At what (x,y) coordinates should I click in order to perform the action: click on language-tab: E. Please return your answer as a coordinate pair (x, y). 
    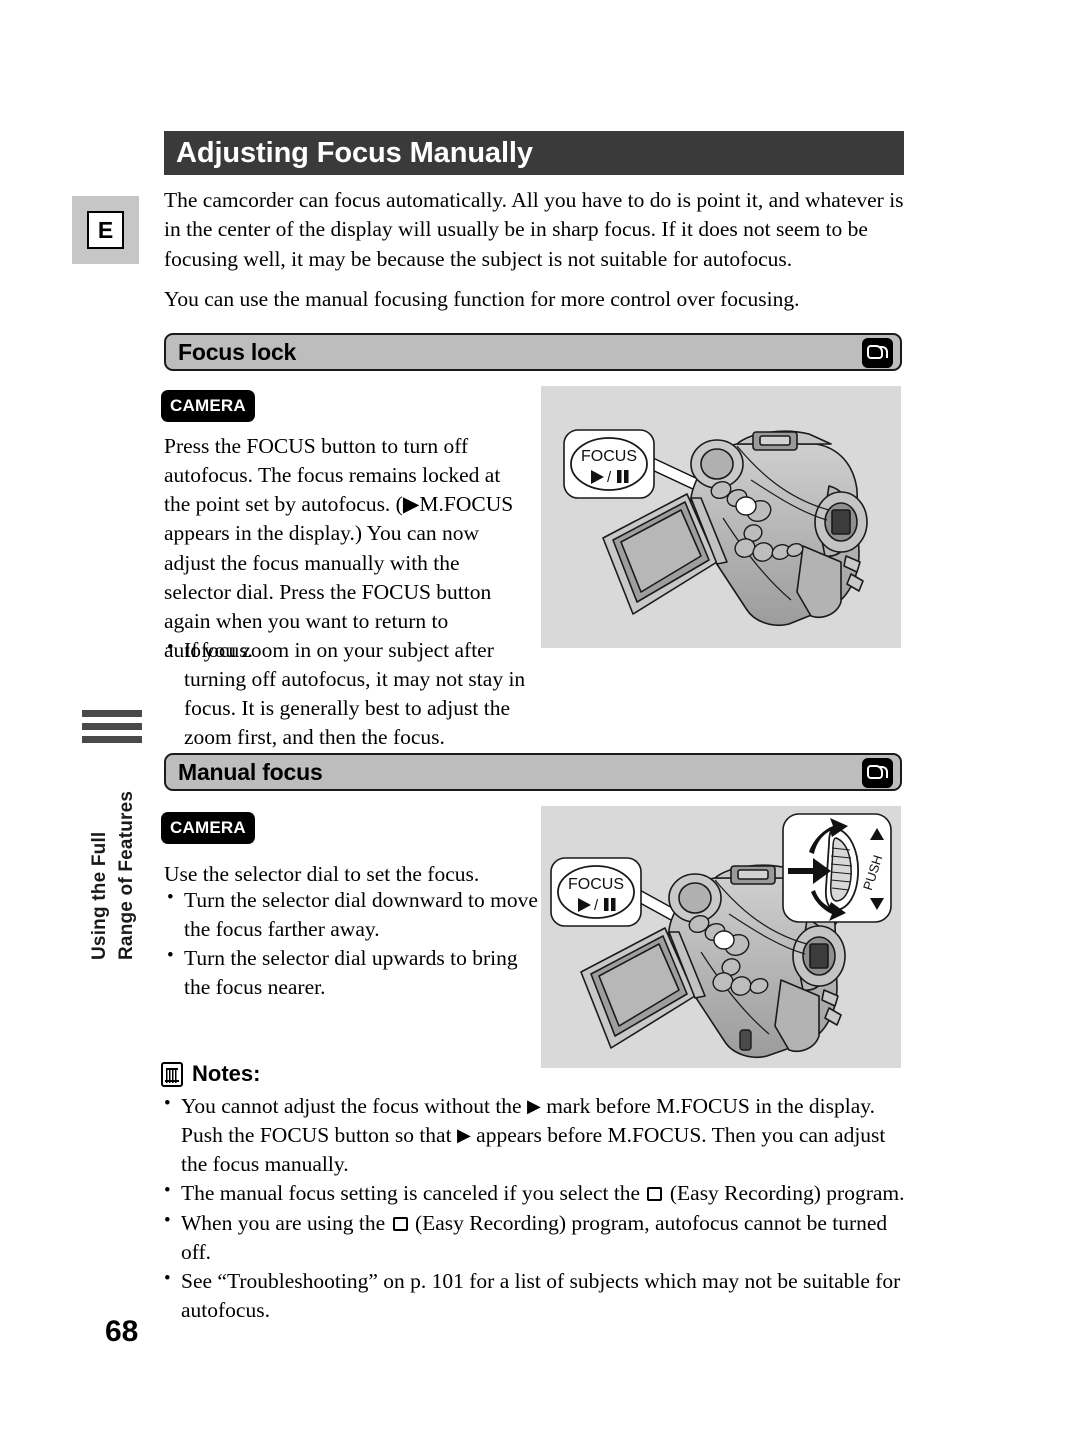
    Looking at the image, I should click on (105, 230).